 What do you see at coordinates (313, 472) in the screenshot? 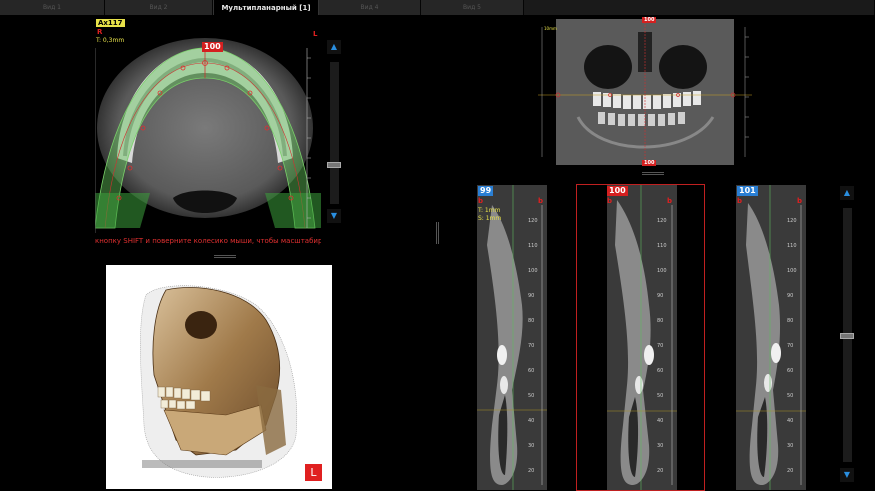
I see `render-3d-corner-marker: L` at bounding box center [313, 472].